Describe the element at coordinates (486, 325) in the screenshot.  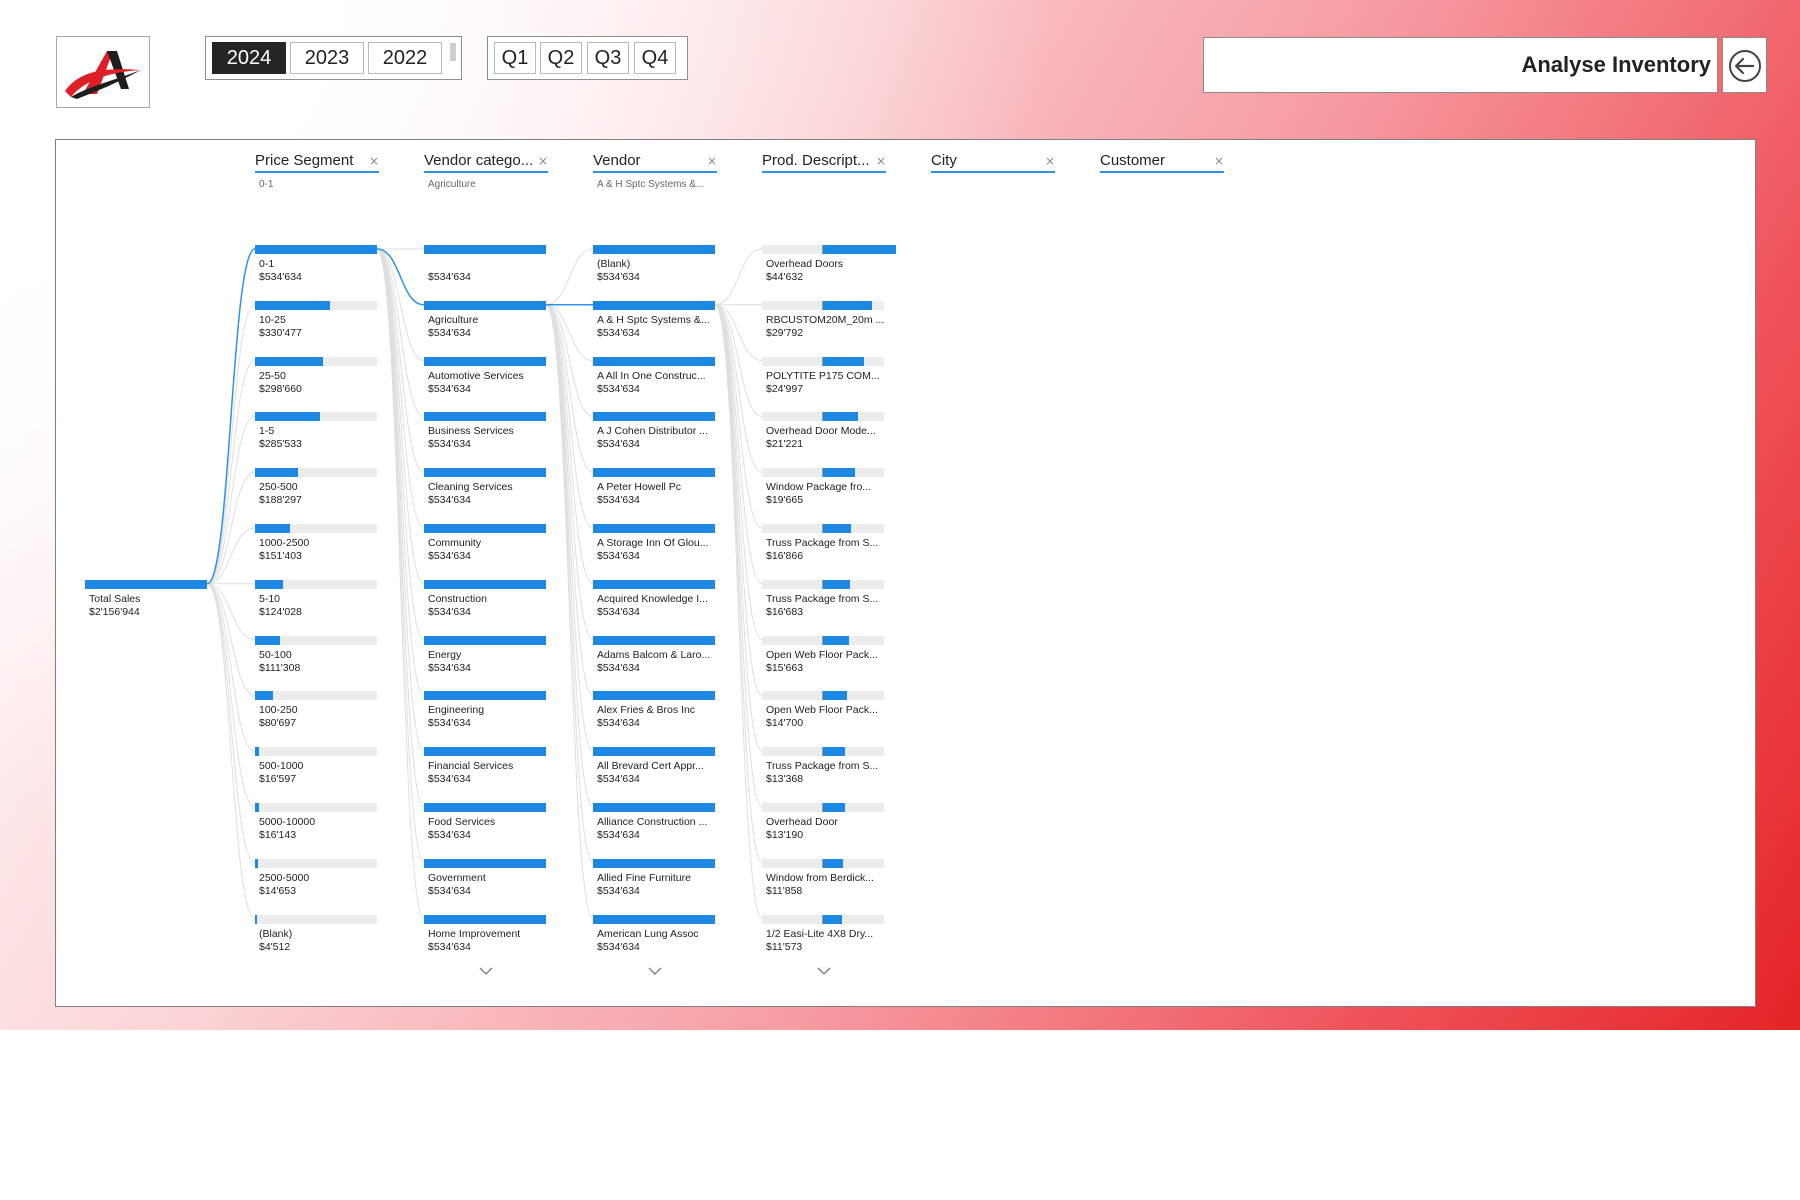
I see `tree-node: Agriculture $534'634` at that location.